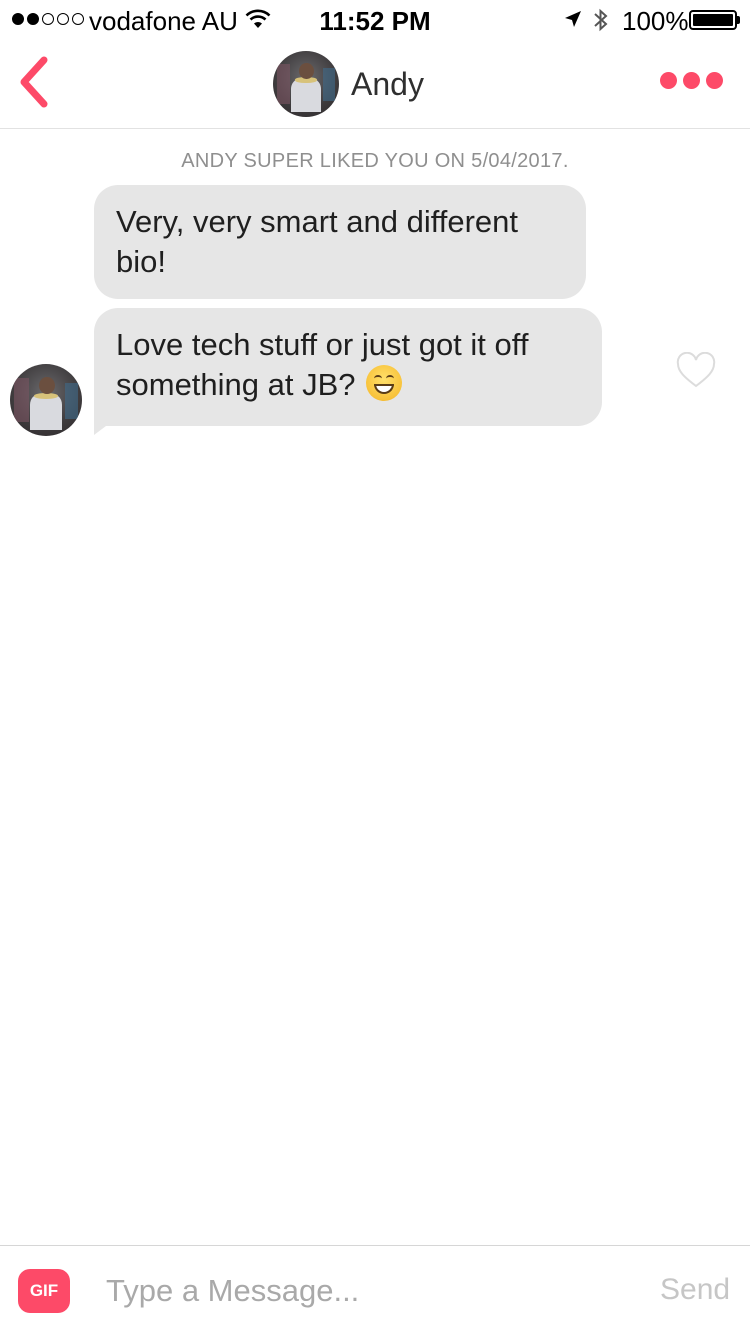 Image resolution: width=750 pixels, height=1335 pixels. What do you see at coordinates (36, 82) in the screenshot?
I see `back-chevron-icon` at bounding box center [36, 82].